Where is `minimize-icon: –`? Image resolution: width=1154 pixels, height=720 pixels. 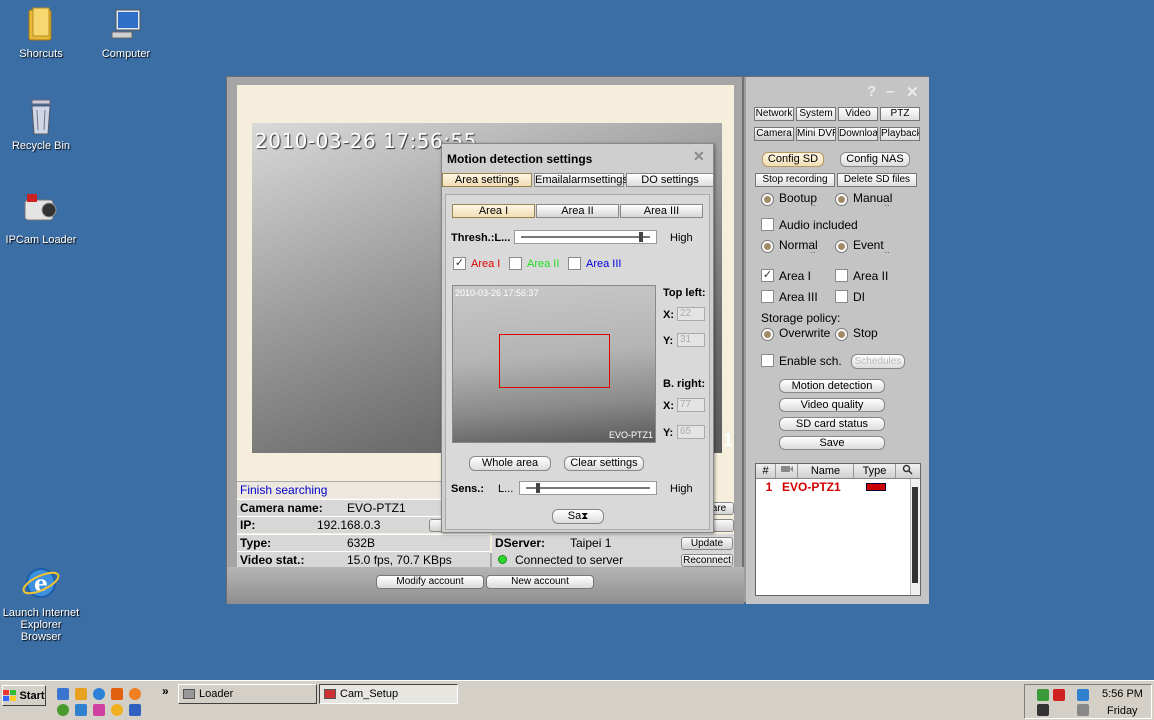 minimize-icon: – is located at coordinates (890, 91).